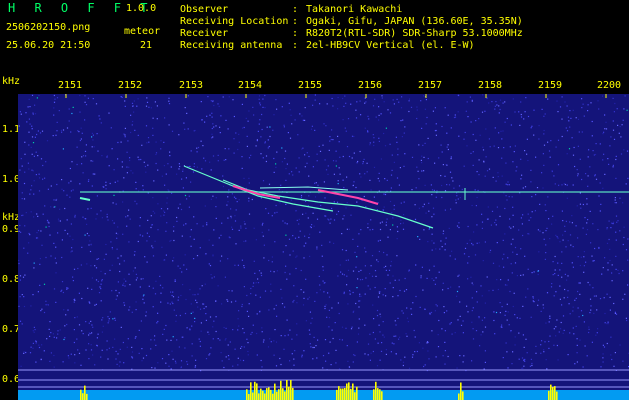  I want to click on filename-label: 2506202150.png, so click(48, 27).